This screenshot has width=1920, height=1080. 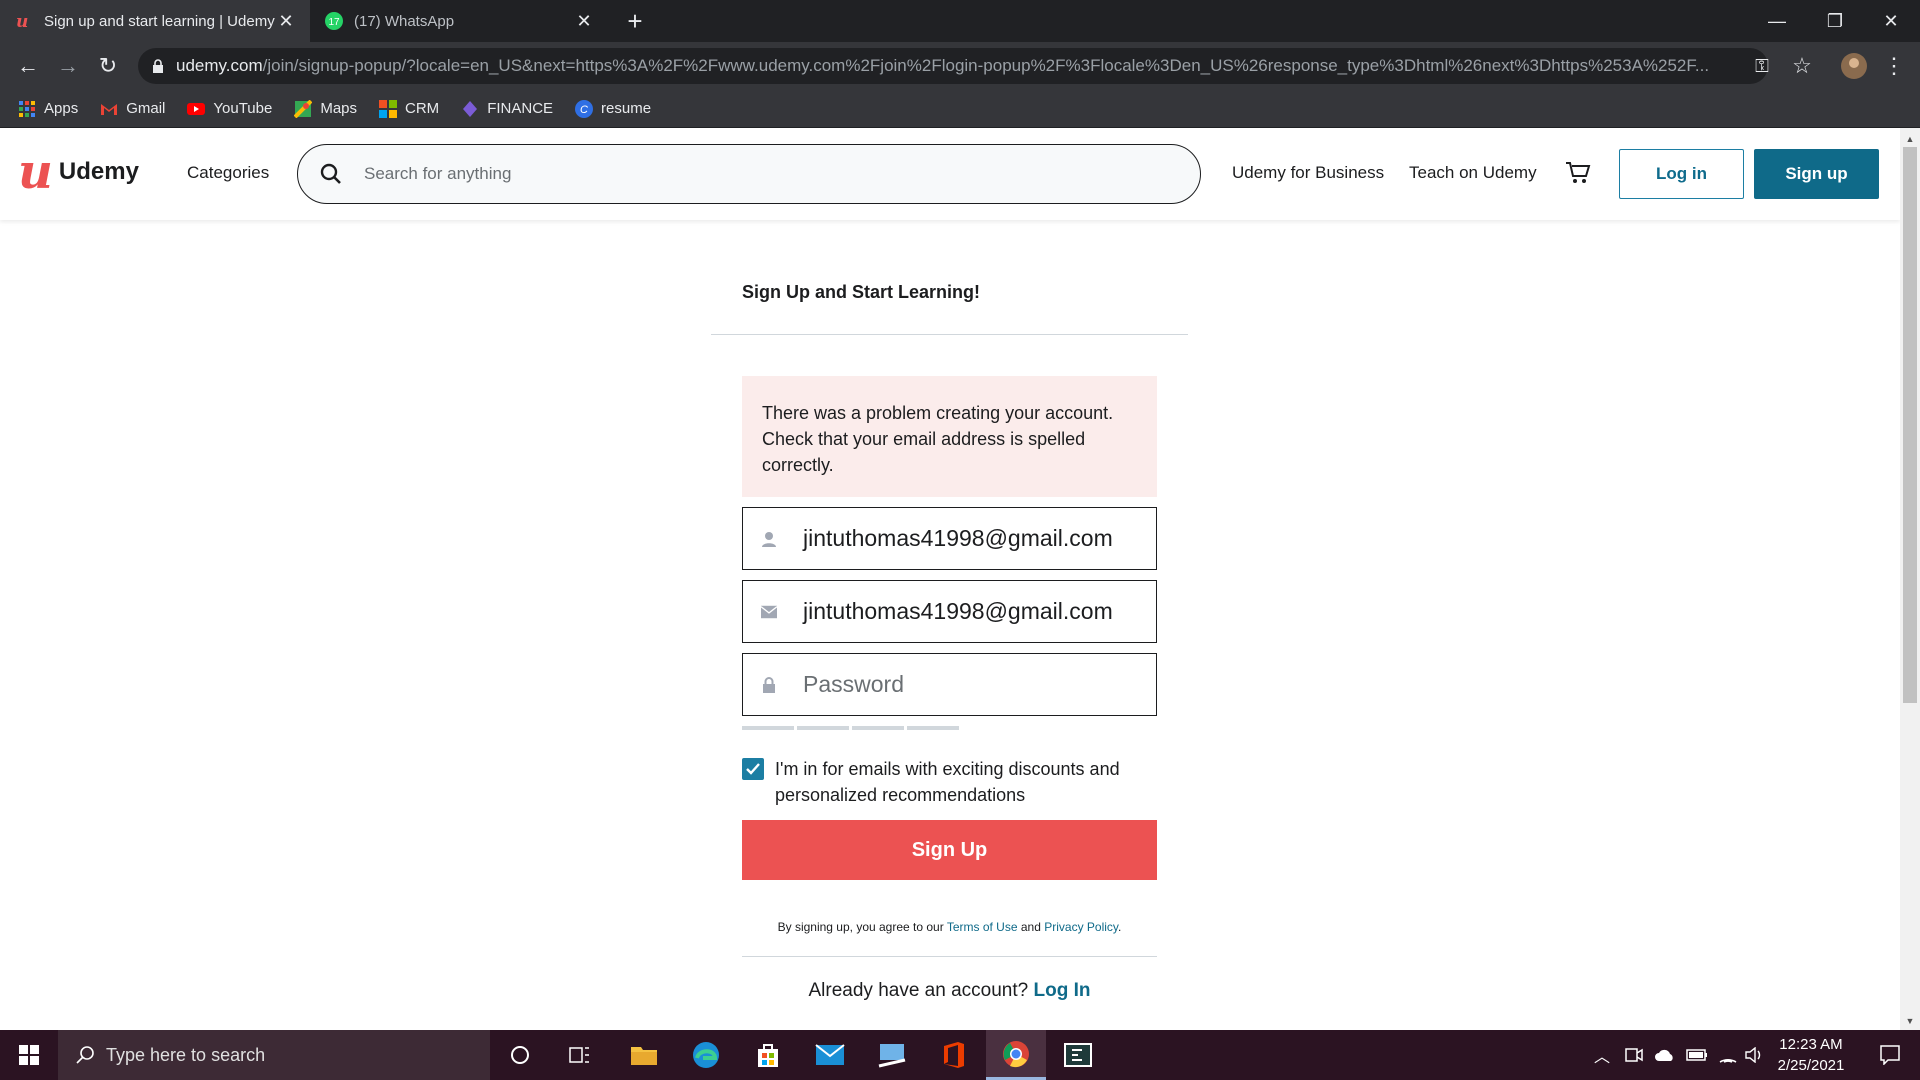 I want to click on full-name-value: jintuthomas41998@gmail.com, so click(x=958, y=538).